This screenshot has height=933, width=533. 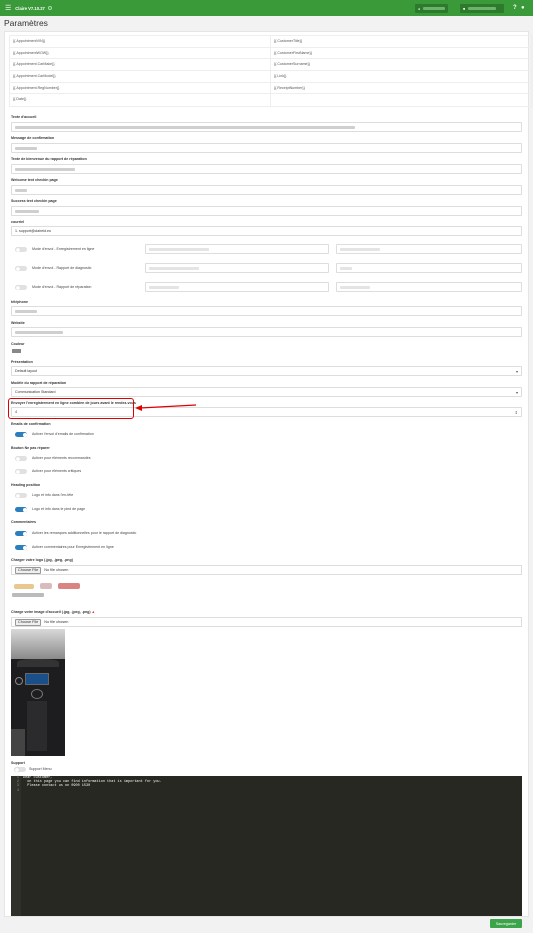 I want to click on send-mode-repair-label: Mode d'envoi - Rapport de réparation, so click(x=62, y=287).